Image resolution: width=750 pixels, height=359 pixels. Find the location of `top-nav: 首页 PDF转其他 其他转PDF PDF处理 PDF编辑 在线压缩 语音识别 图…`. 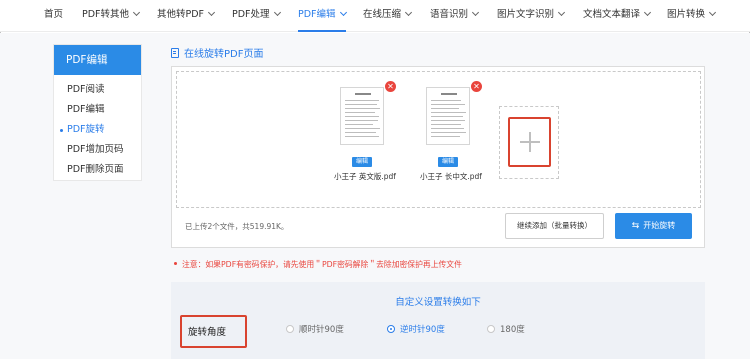

top-nav: 首页 PDF转其他 其他转PDF PDF处理 PDF编辑 在线压缩 语音识别 图… is located at coordinates (375, 16).